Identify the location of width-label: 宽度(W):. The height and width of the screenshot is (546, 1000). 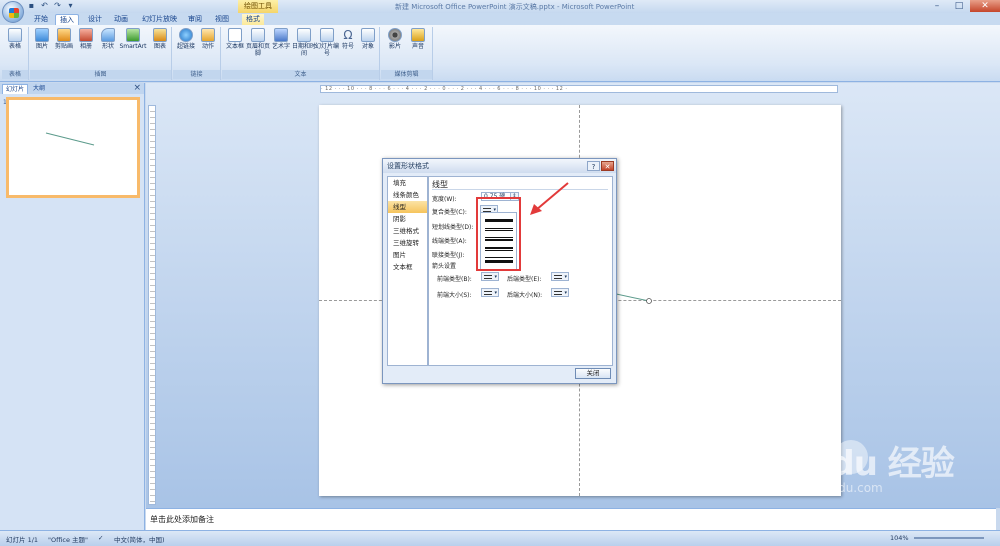
(444, 199).